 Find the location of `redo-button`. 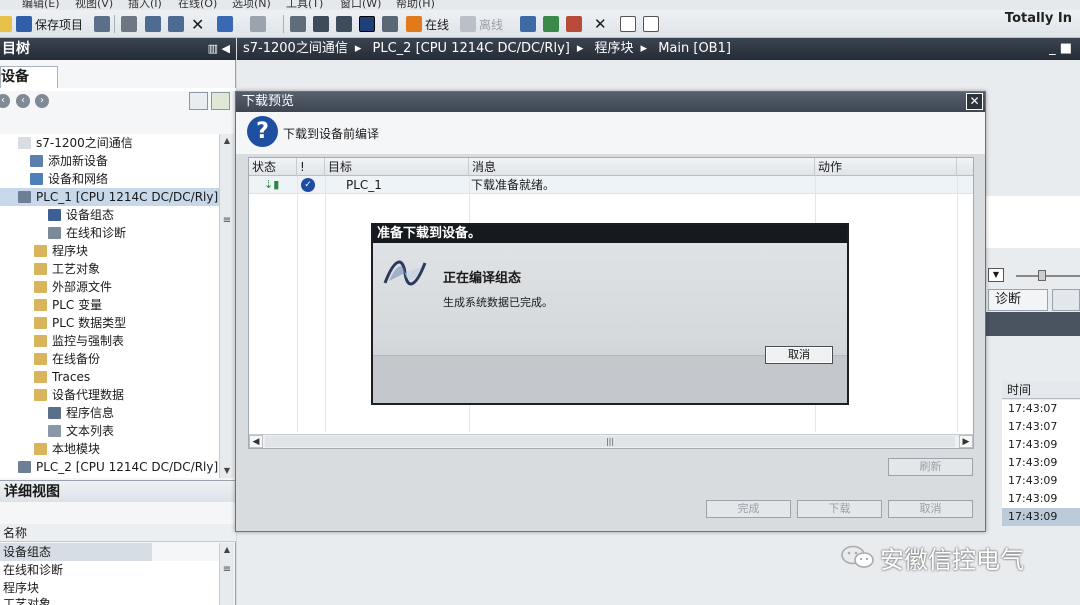

redo-button is located at coordinates (258, 24).